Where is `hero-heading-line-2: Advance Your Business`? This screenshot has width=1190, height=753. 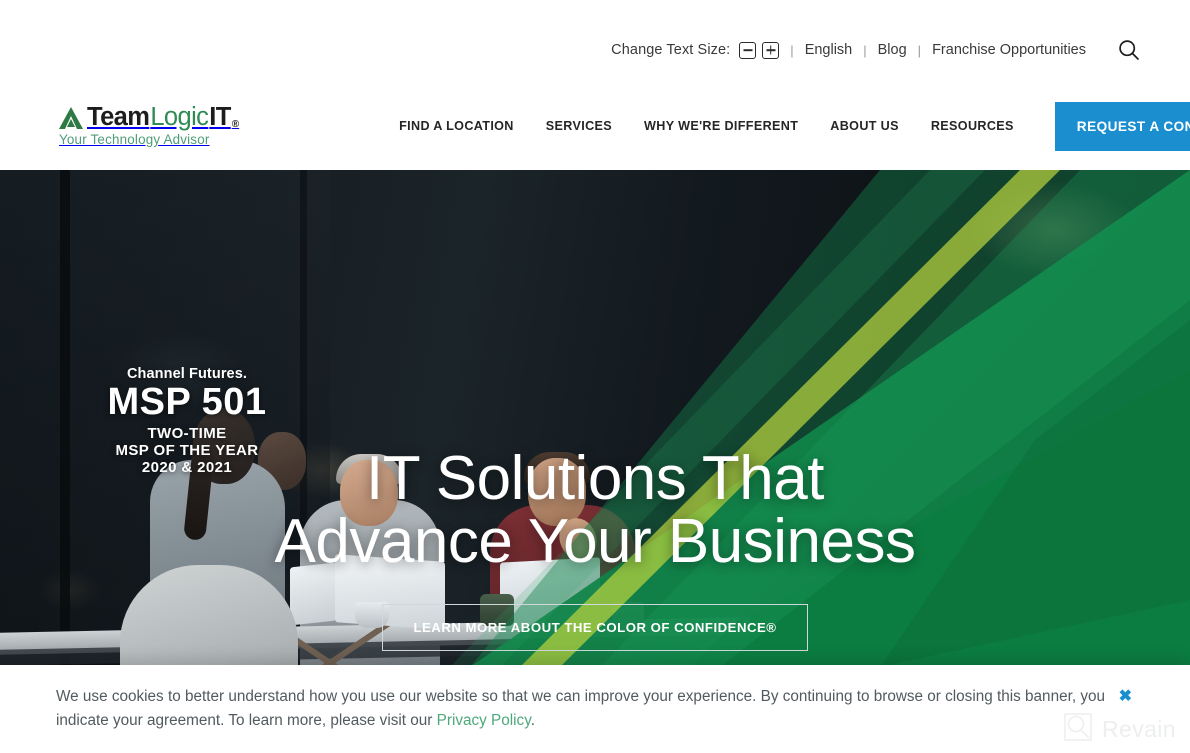
hero-heading-line-2: Advance Your Business is located at coordinates (595, 541).